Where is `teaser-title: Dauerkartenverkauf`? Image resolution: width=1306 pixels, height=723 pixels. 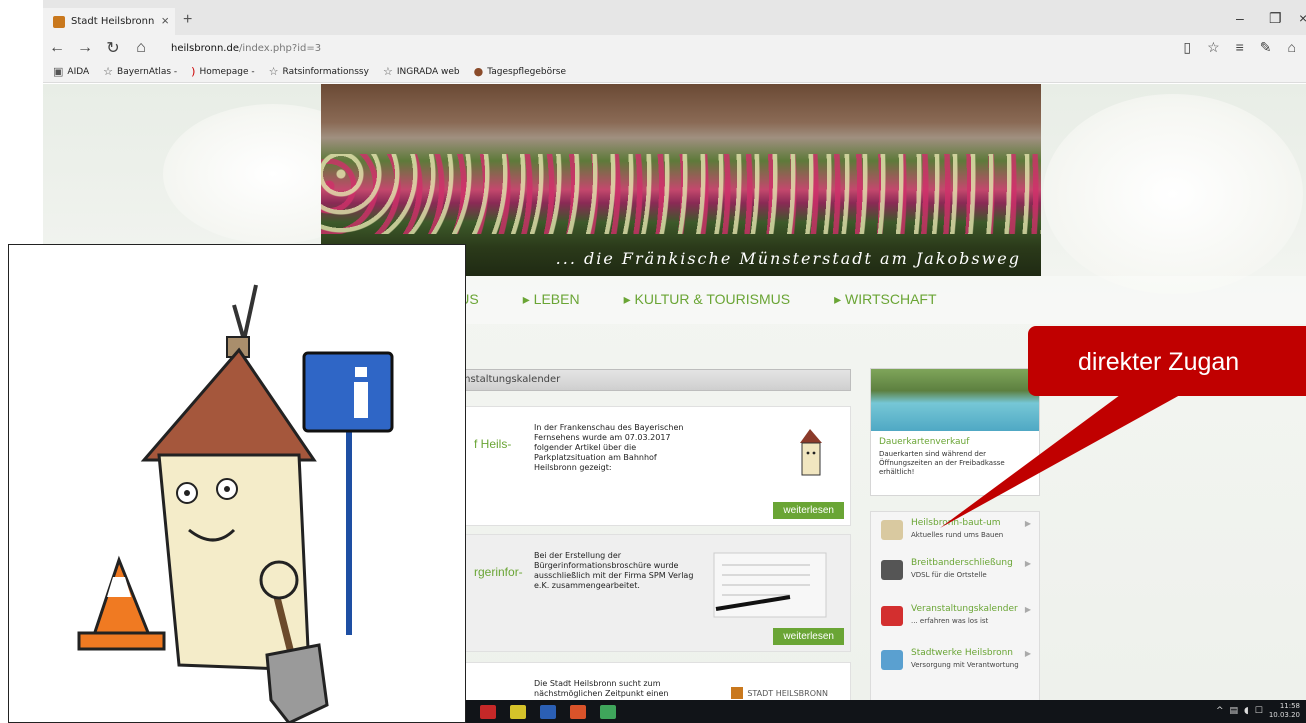
teaser-title: Dauerkartenverkauf is located at coordinates (955, 440).